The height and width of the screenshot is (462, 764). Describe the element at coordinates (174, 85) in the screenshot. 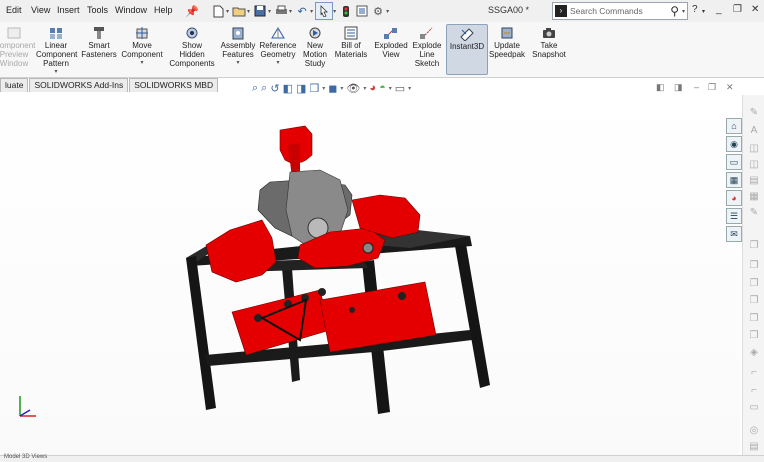

I see `tab-solidworks-mbd: SOLIDWORKS MBD` at that location.